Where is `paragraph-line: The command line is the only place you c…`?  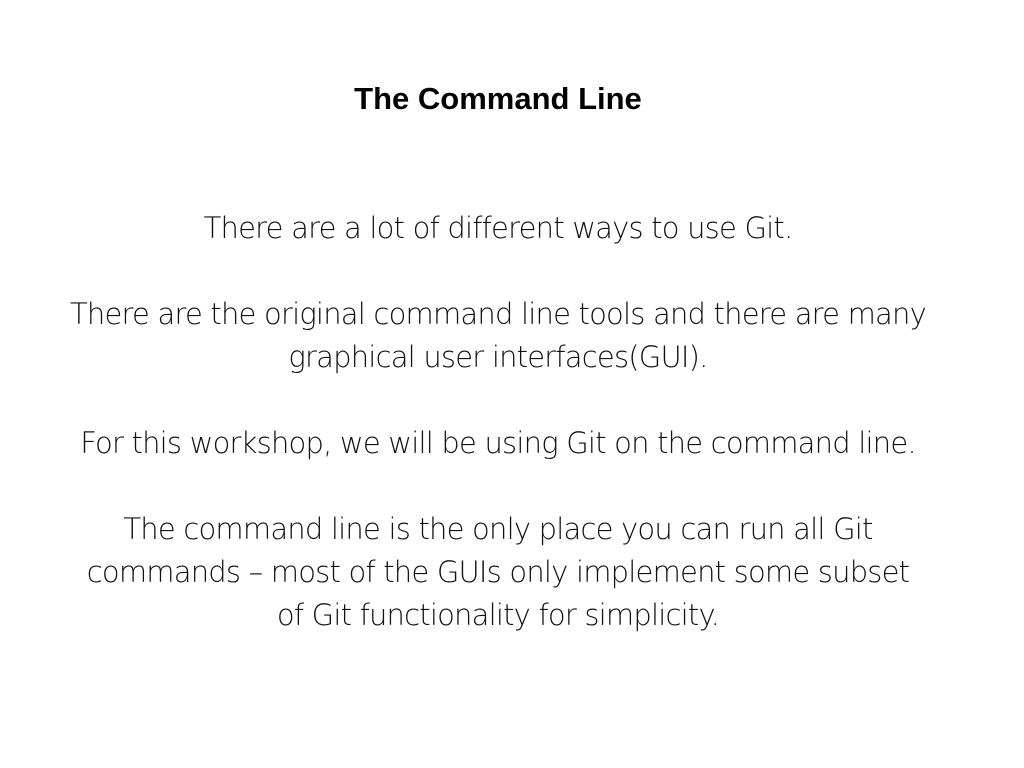 paragraph-line: The command line is the only place you c… is located at coordinates (498, 529).